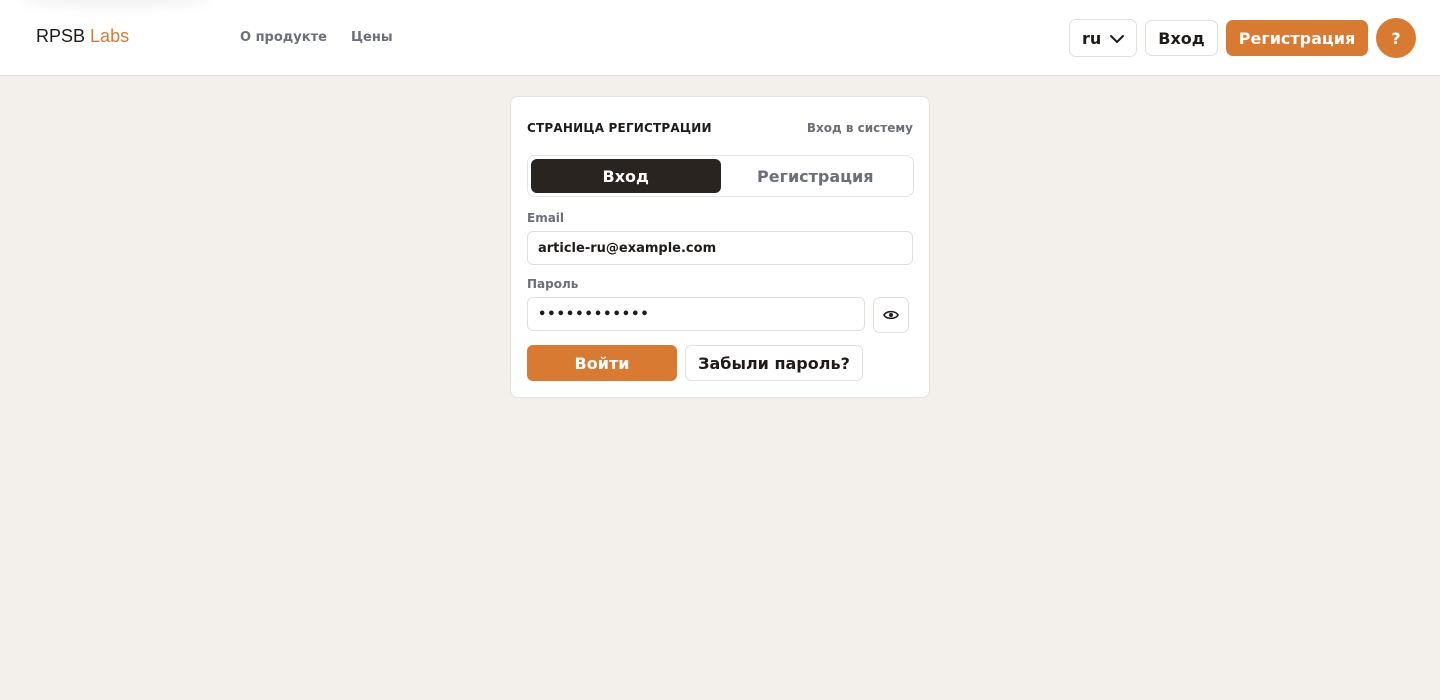 The width and height of the screenshot is (1440, 700). Describe the element at coordinates (115, 3) in the screenshot. I see `decorative-shadow` at that location.